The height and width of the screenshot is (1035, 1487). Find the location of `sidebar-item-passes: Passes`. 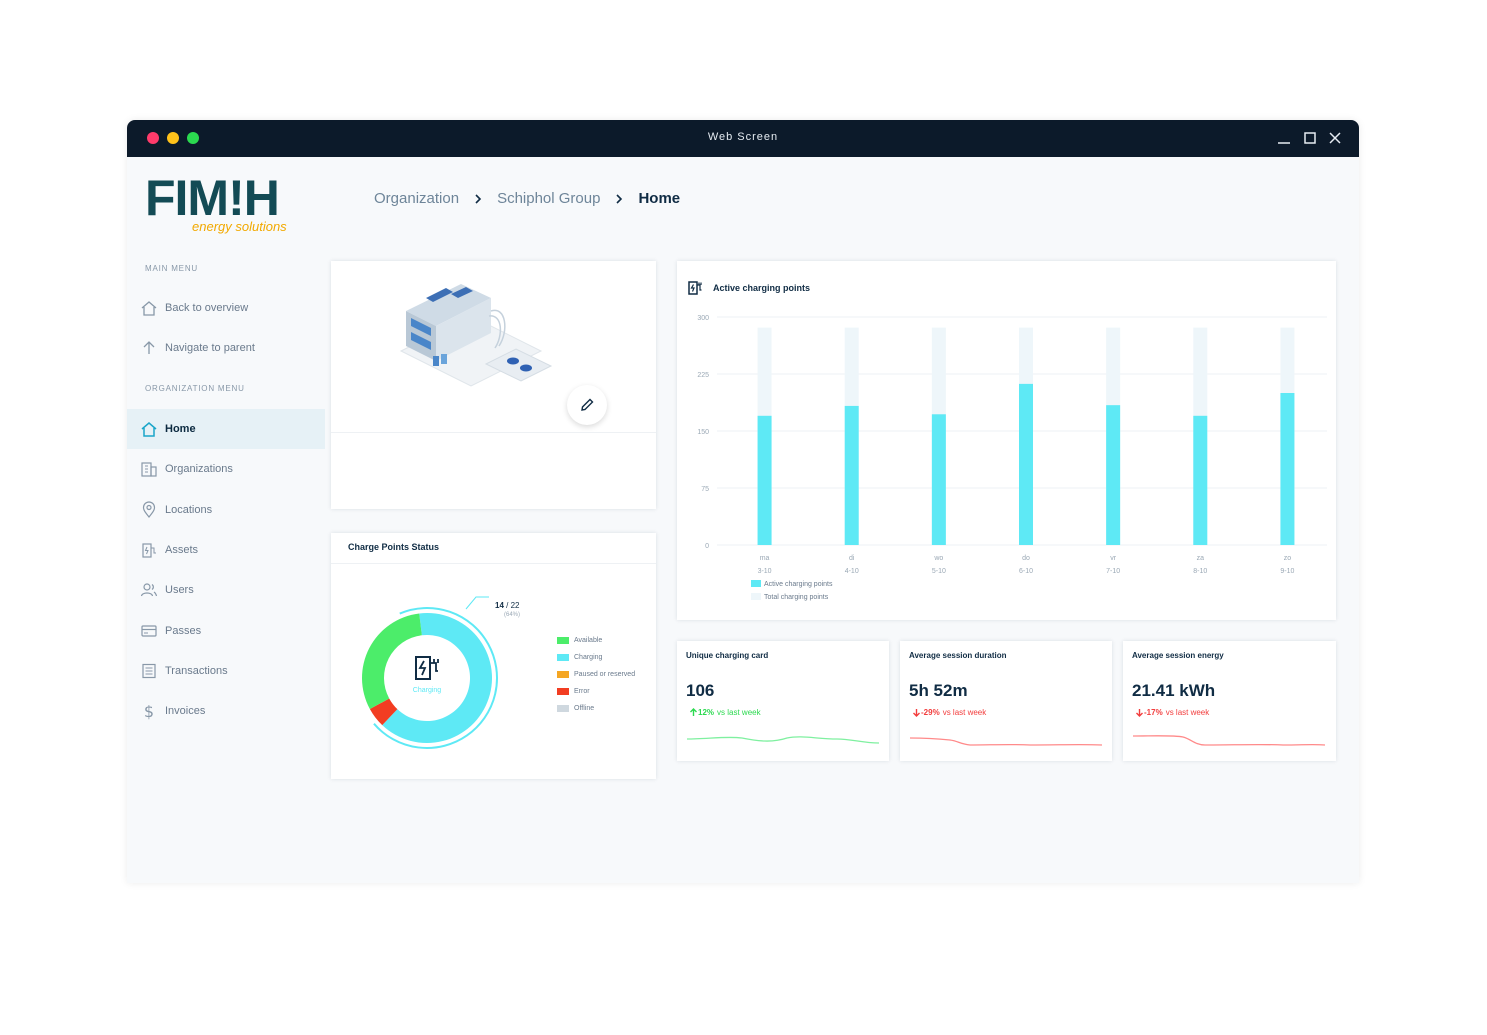

sidebar-item-passes: Passes is located at coordinates (226, 631).